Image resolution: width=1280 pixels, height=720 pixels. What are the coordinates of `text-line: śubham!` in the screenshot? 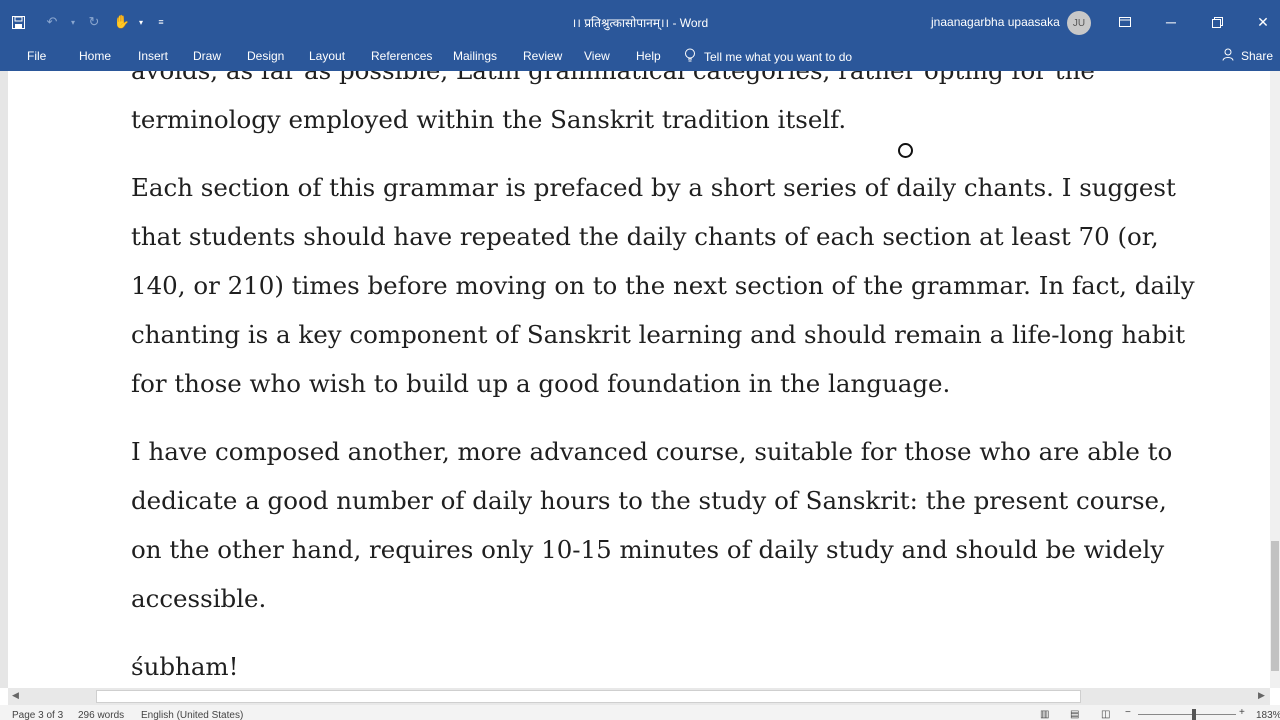 It's located at (185, 666).